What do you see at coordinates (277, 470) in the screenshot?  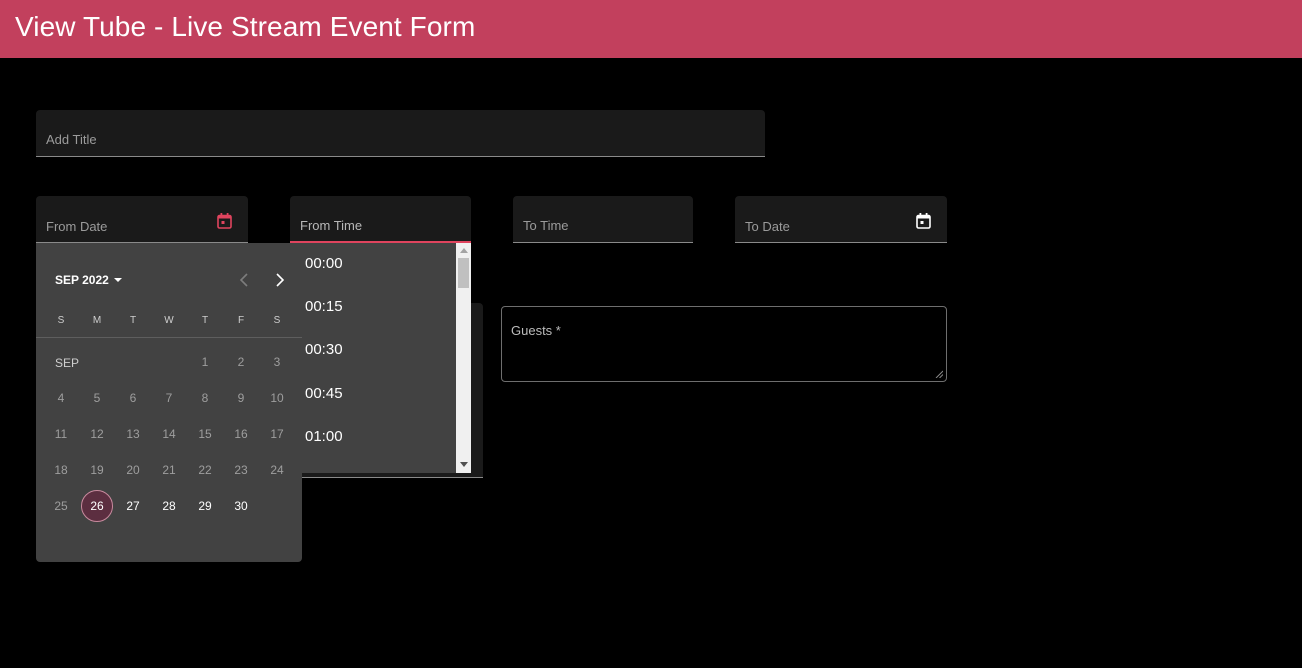 I see `calendar-day: 24` at bounding box center [277, 470].